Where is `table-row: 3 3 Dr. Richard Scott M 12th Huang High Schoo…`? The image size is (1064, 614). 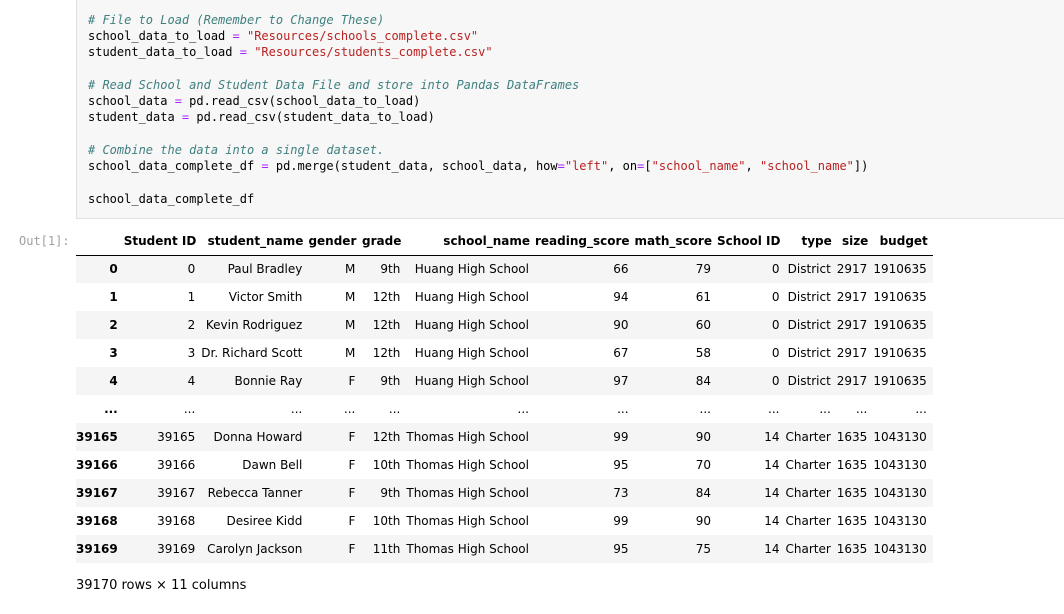
table-row: 3 3 Dr. Richard Scott M 12th Huang High Schoo… is located at coordinates (504, 353).